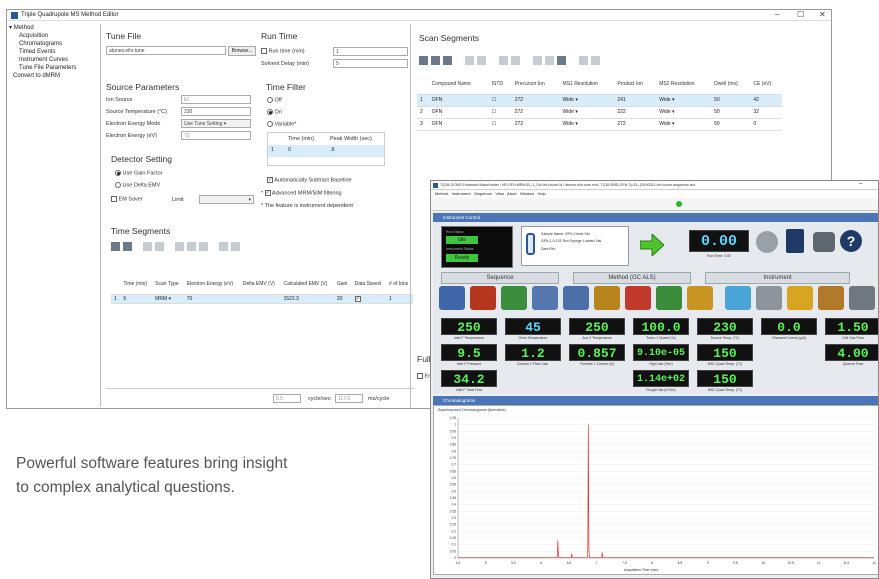 The width and height of the screenshot is (879, 579). What do you see at coordinates (800, 298) in the screenshot?
I see `diagnostics-icon` at bounding box center [800, 298].